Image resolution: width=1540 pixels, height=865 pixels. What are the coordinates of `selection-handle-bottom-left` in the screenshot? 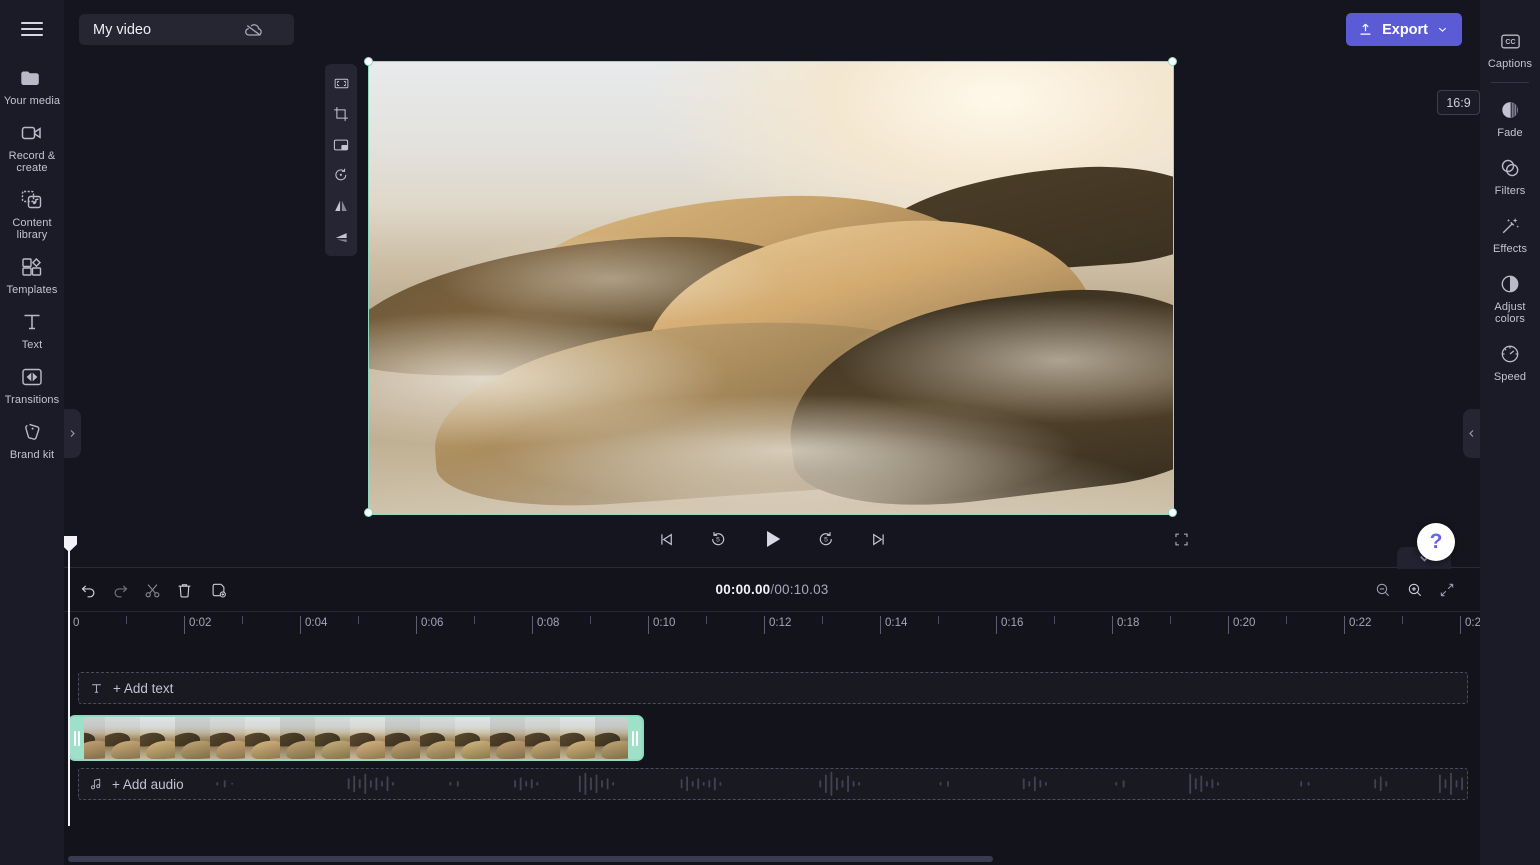 It's located at (368, 512).